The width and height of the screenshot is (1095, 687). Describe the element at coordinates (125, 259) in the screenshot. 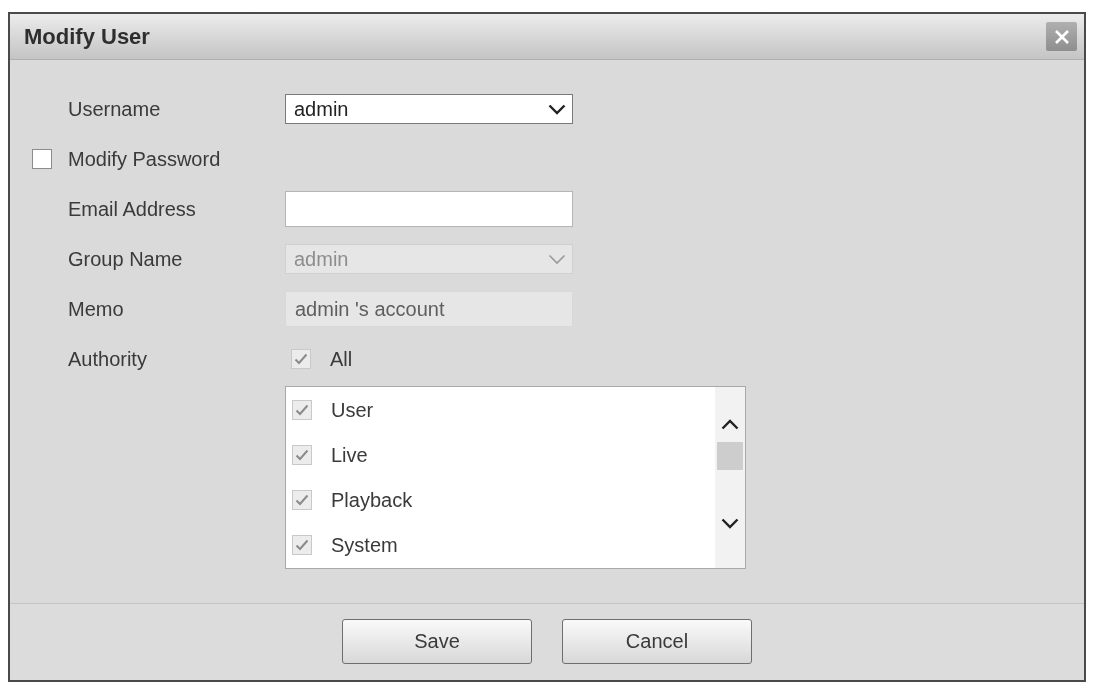

I see `field-label: Group Name` at that location.